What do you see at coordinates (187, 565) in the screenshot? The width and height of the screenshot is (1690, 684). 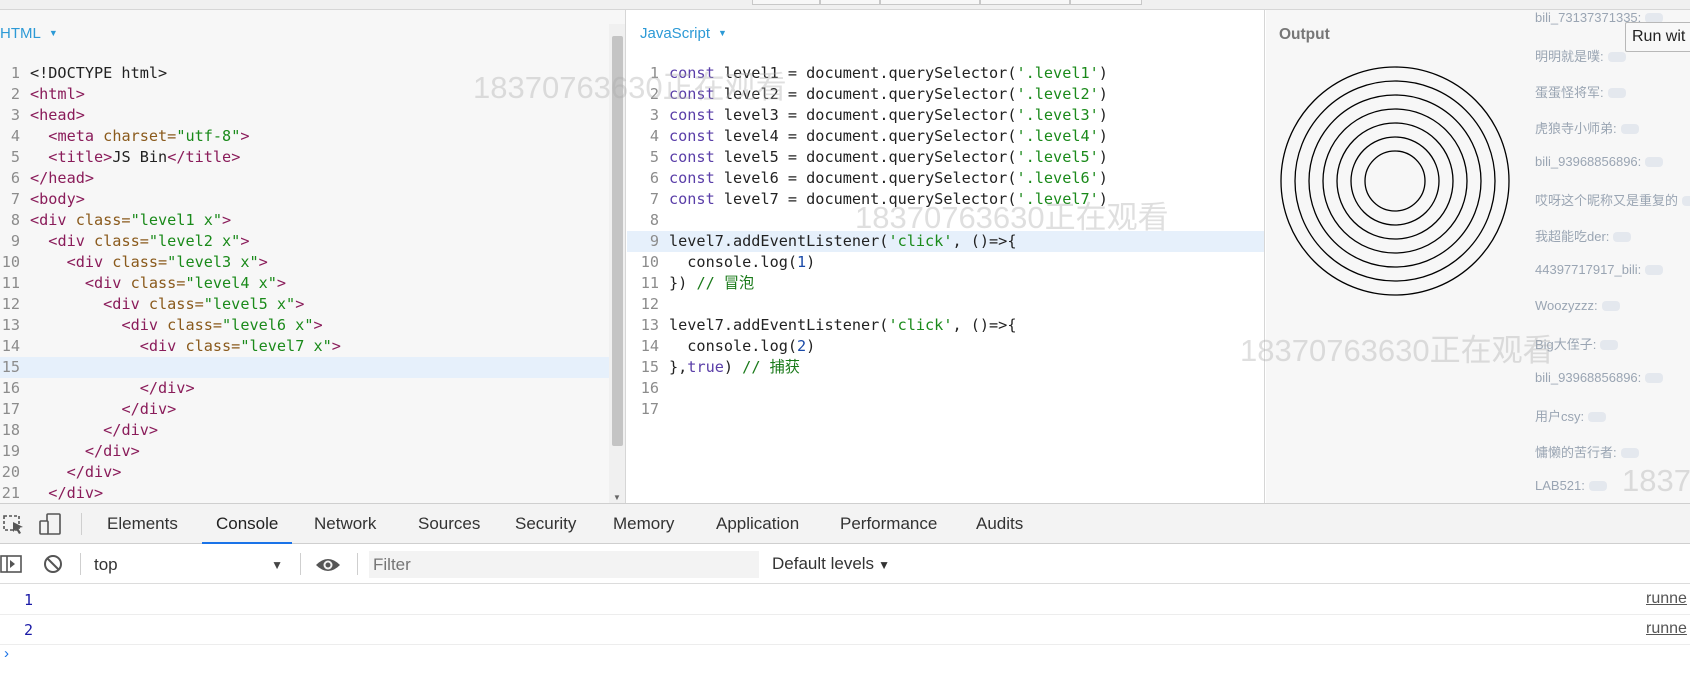 I see `context-select: top ▼` at bounding box center [187, 565].